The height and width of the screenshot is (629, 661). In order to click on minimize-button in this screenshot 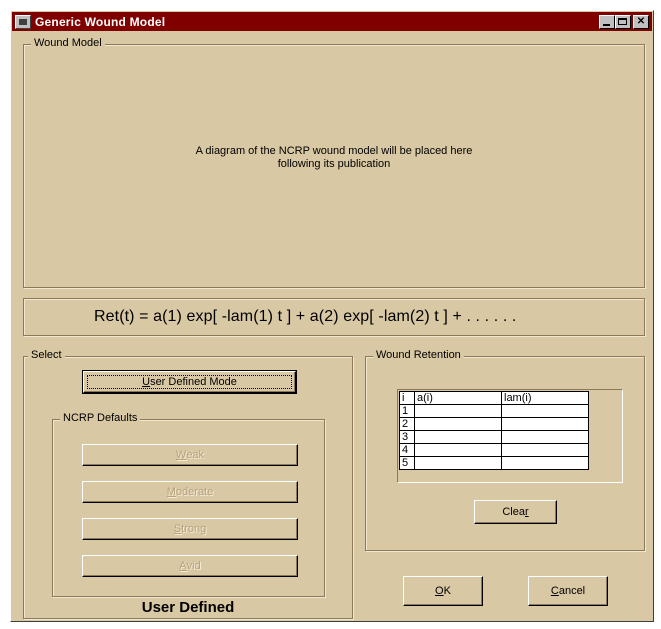, I will do `click(607, 21)`.